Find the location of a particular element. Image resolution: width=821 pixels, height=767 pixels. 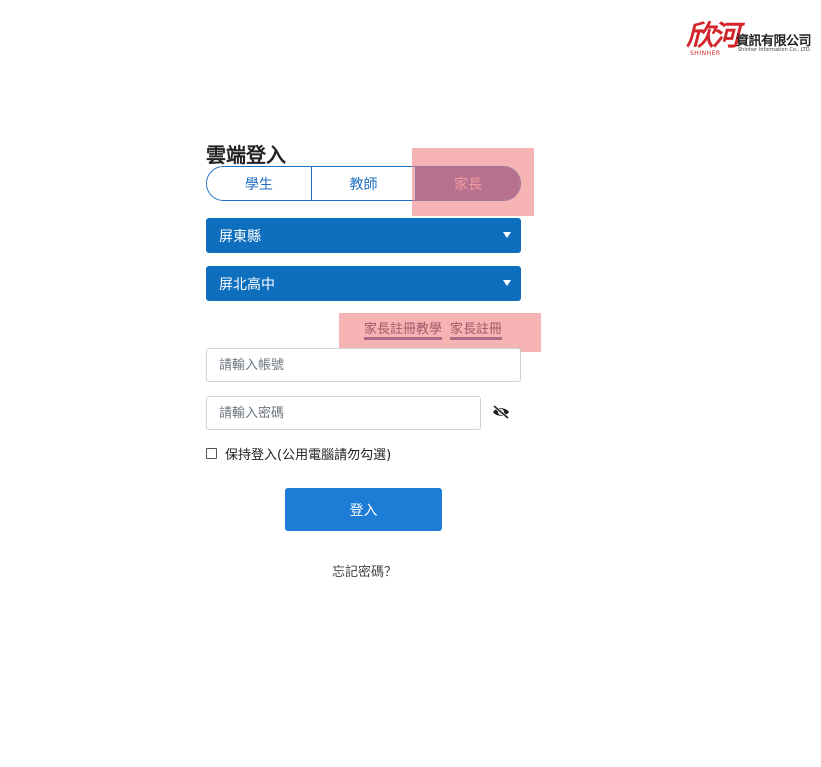

password-input is located at coordinates (343, 413).